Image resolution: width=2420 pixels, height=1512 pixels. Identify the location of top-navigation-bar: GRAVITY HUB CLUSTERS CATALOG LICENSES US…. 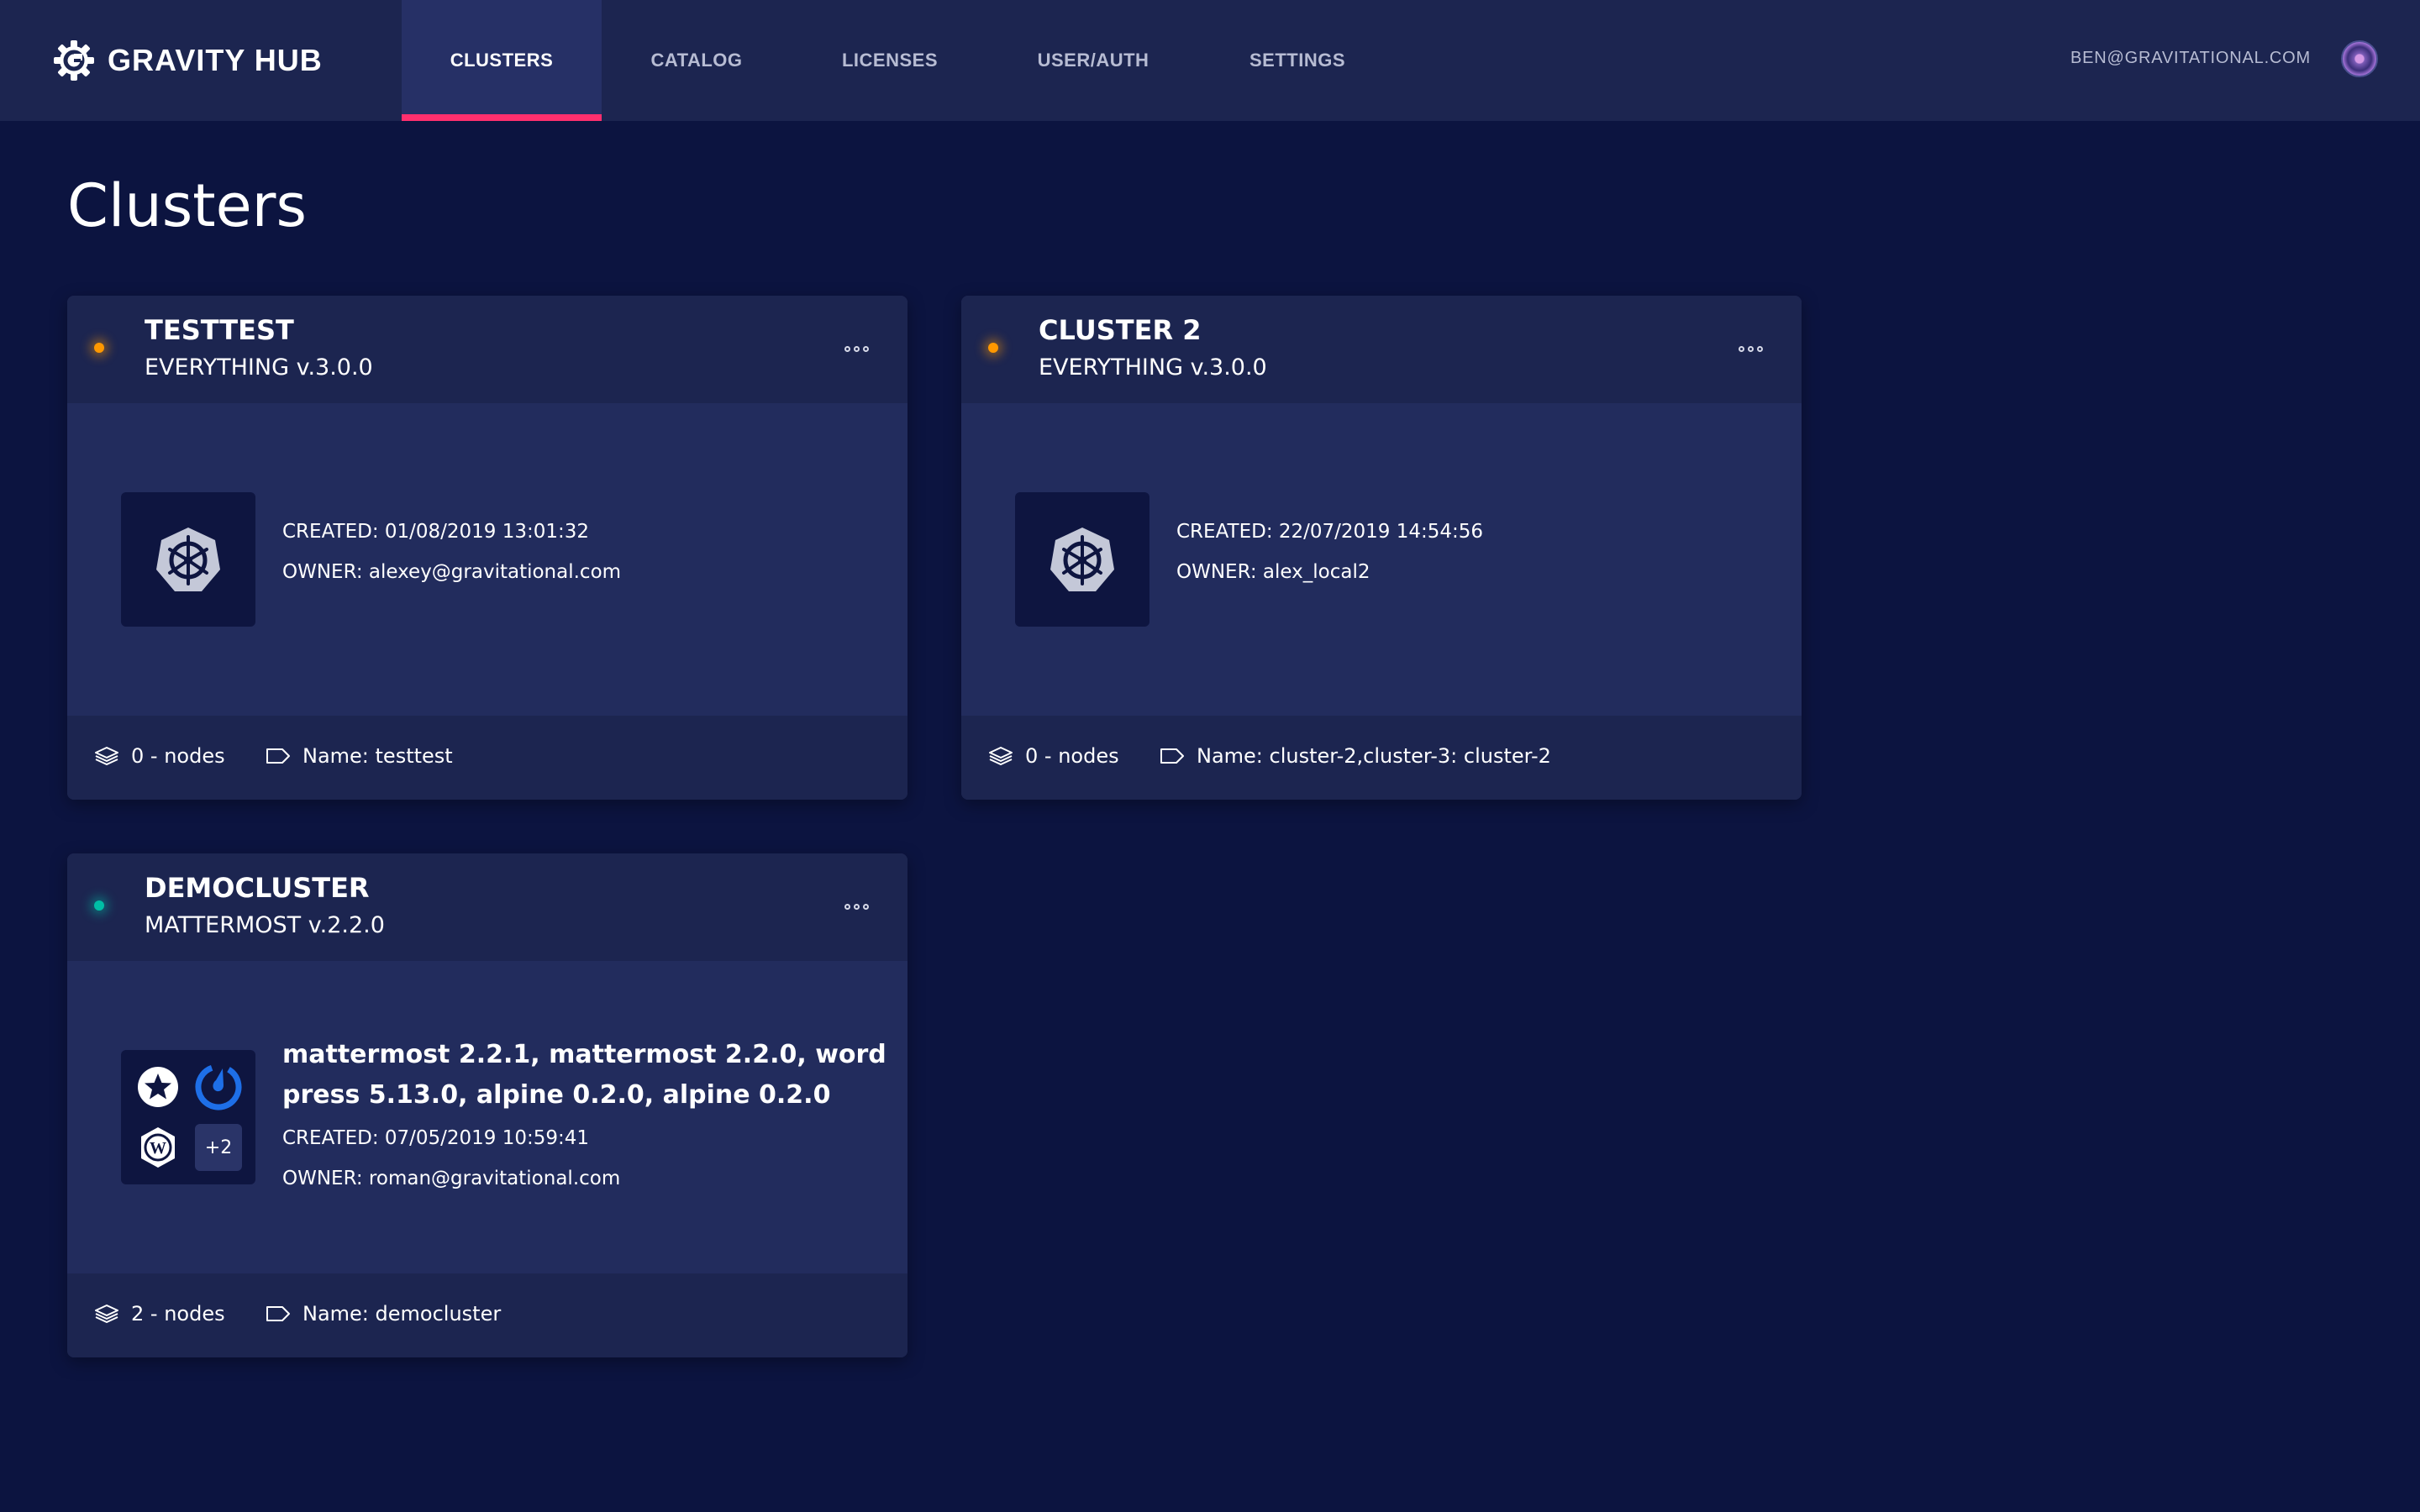
(1210, 60).